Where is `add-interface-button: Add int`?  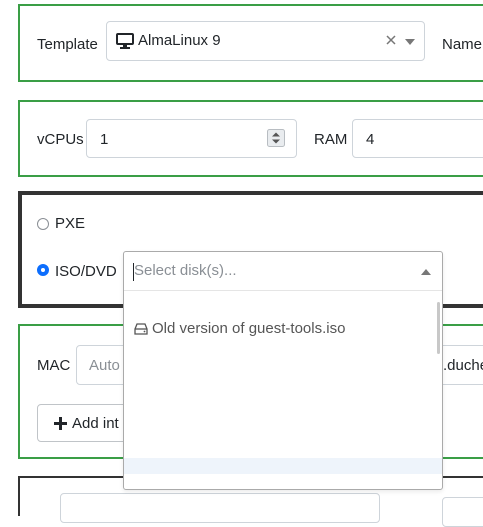
add-interface-button: Add int is located at coordinates (87, 423).